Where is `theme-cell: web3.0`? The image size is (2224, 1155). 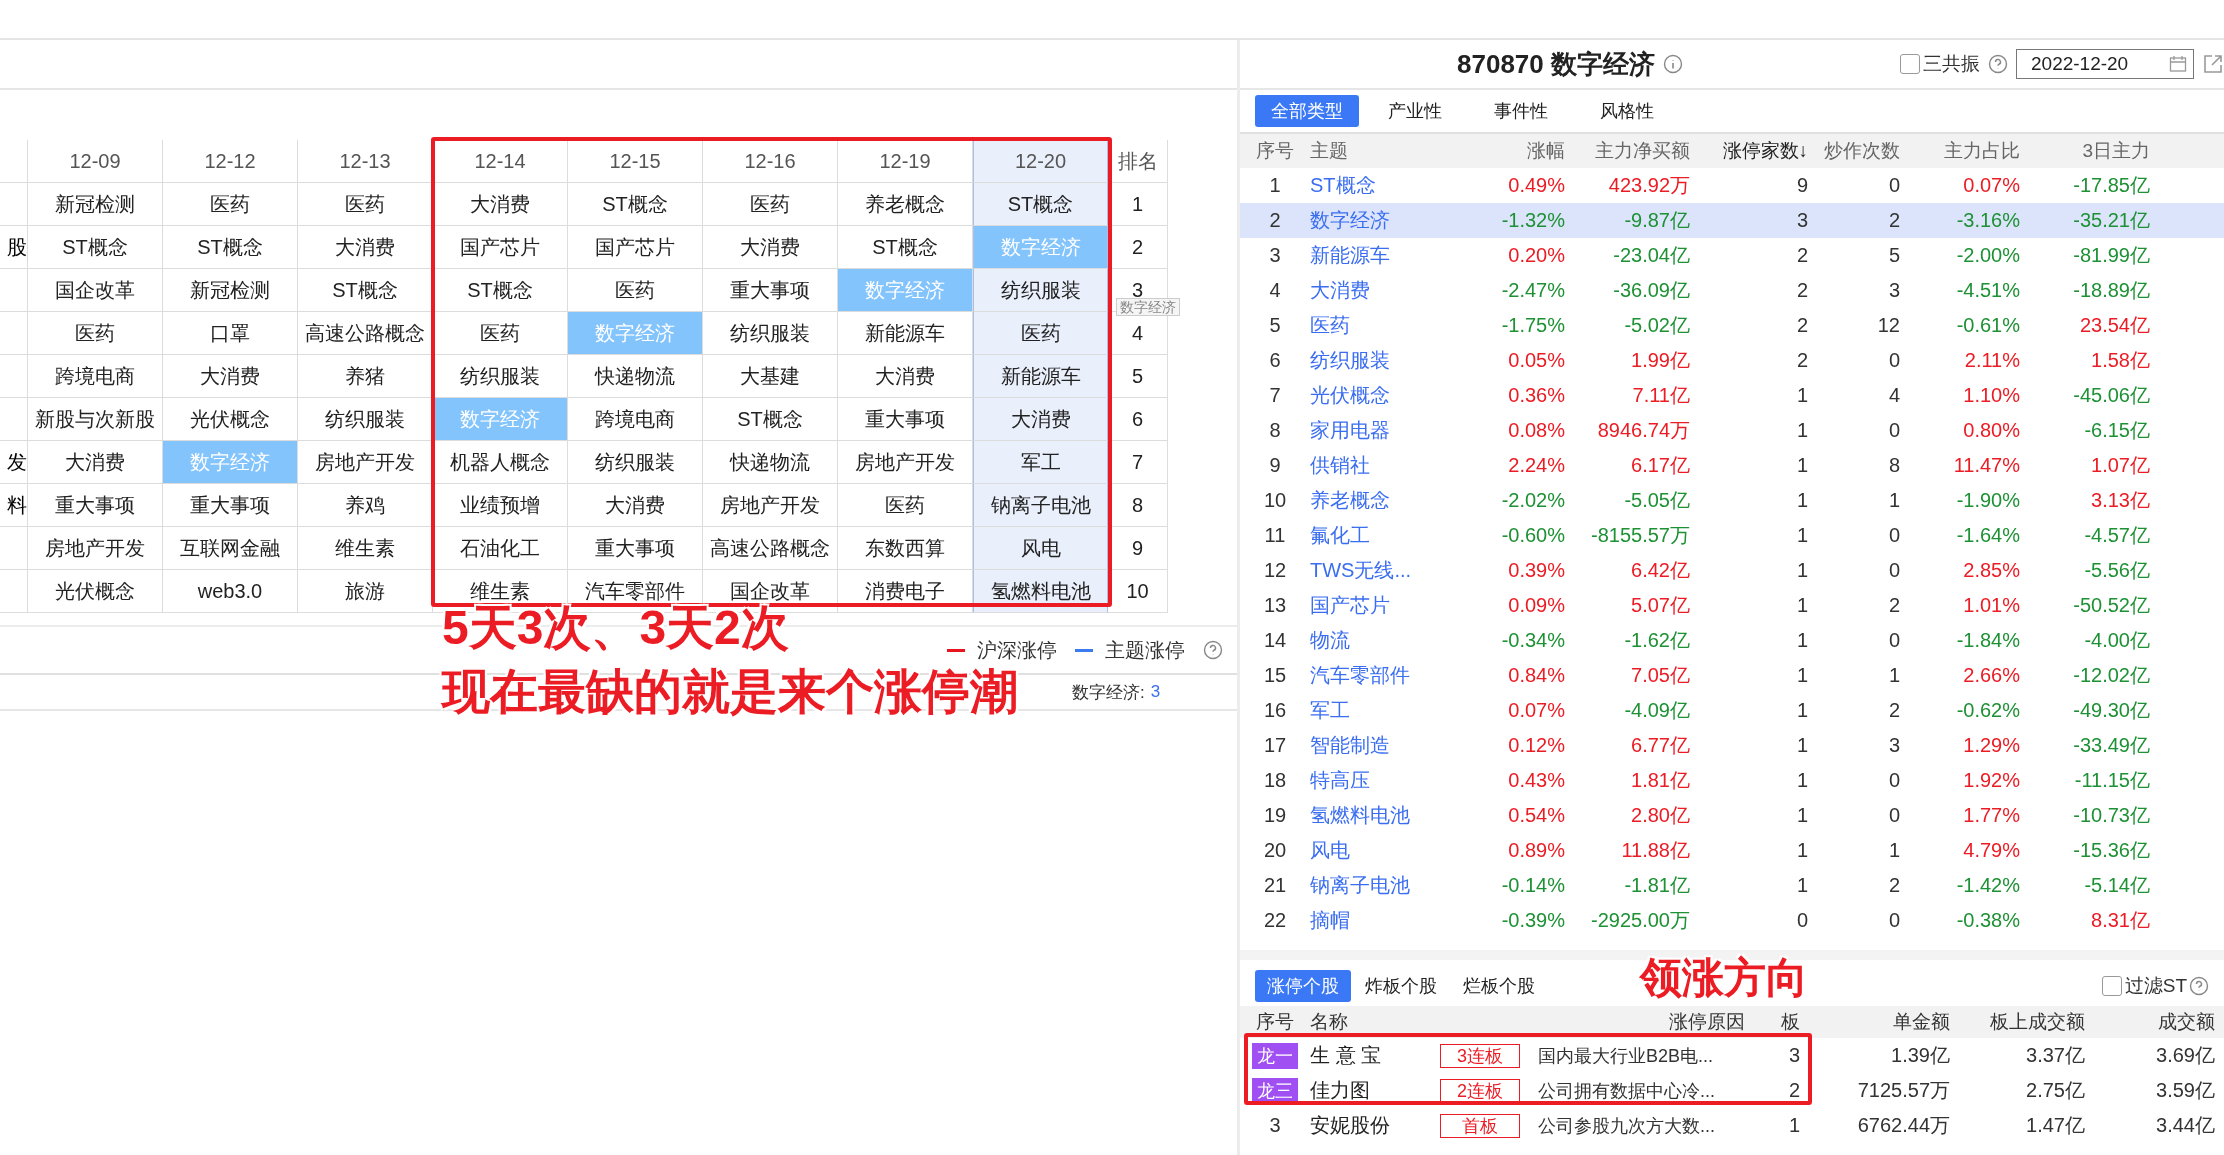
theme-cell: web3.0 is located at coordinates (230, 591).